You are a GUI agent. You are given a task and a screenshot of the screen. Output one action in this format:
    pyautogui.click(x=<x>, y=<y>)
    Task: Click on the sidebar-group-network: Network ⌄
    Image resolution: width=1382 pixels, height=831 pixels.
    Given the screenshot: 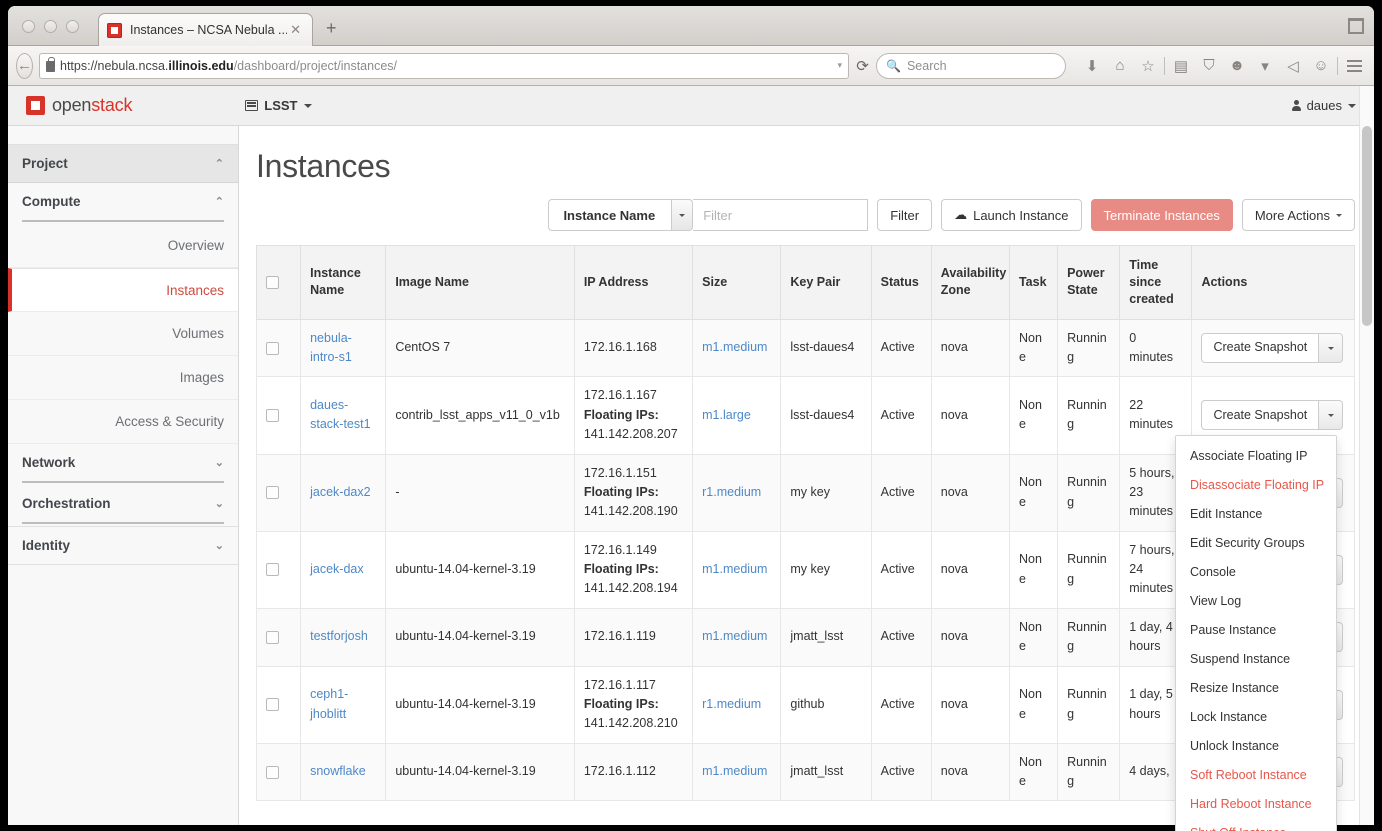 What is the action you would take?
    pyautogui.click(x=123, y=463)
    